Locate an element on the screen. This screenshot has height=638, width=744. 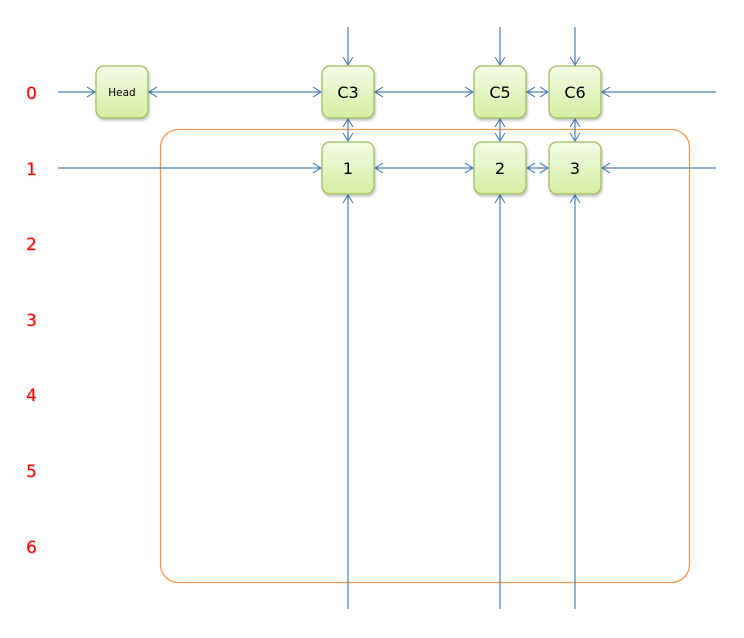
node-c6-label: C6 is located at coordinates (574, 92).